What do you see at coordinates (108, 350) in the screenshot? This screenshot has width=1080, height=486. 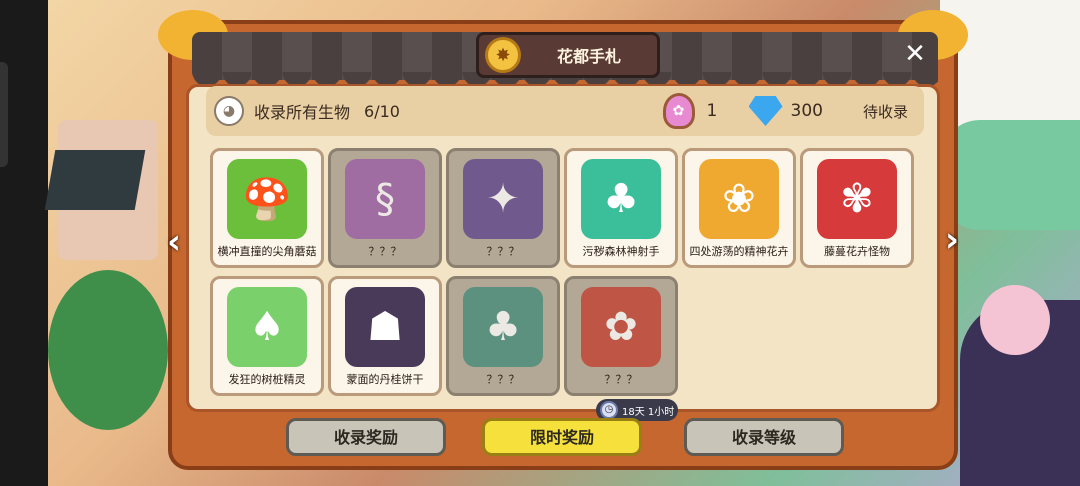 I see `background-tree` at bounding box center [108, 350].